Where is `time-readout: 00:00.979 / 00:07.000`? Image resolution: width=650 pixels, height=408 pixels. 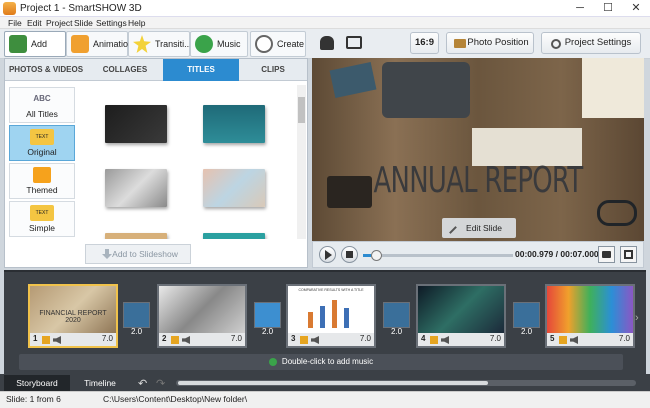
time-readout: 00:00.979 / 00:07.000 is located at coordinates (557, 254).